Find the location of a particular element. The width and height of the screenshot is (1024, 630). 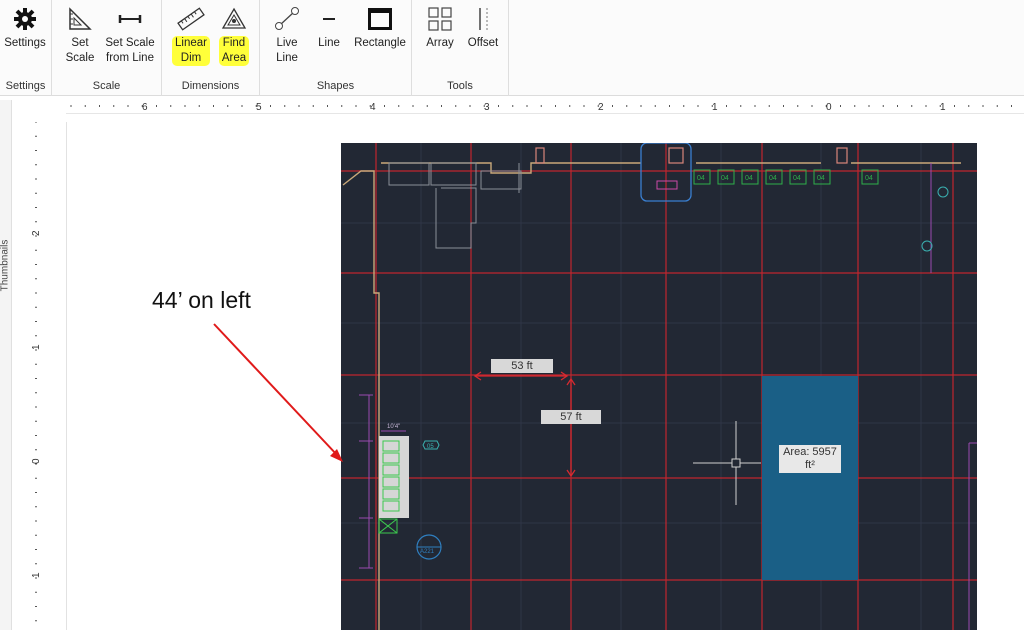

scale-line-icon is located at coordinates (130, 19).